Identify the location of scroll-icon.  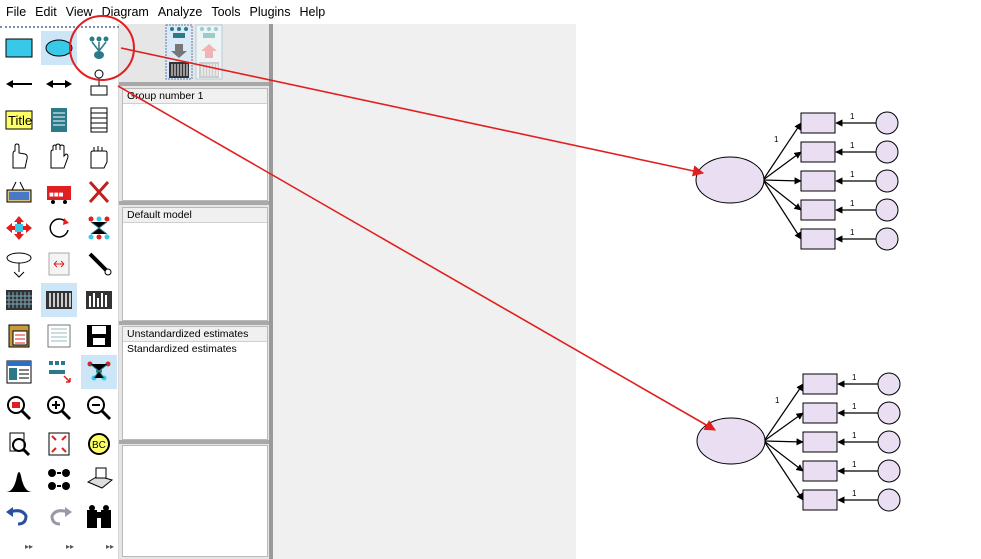
(59, 264).